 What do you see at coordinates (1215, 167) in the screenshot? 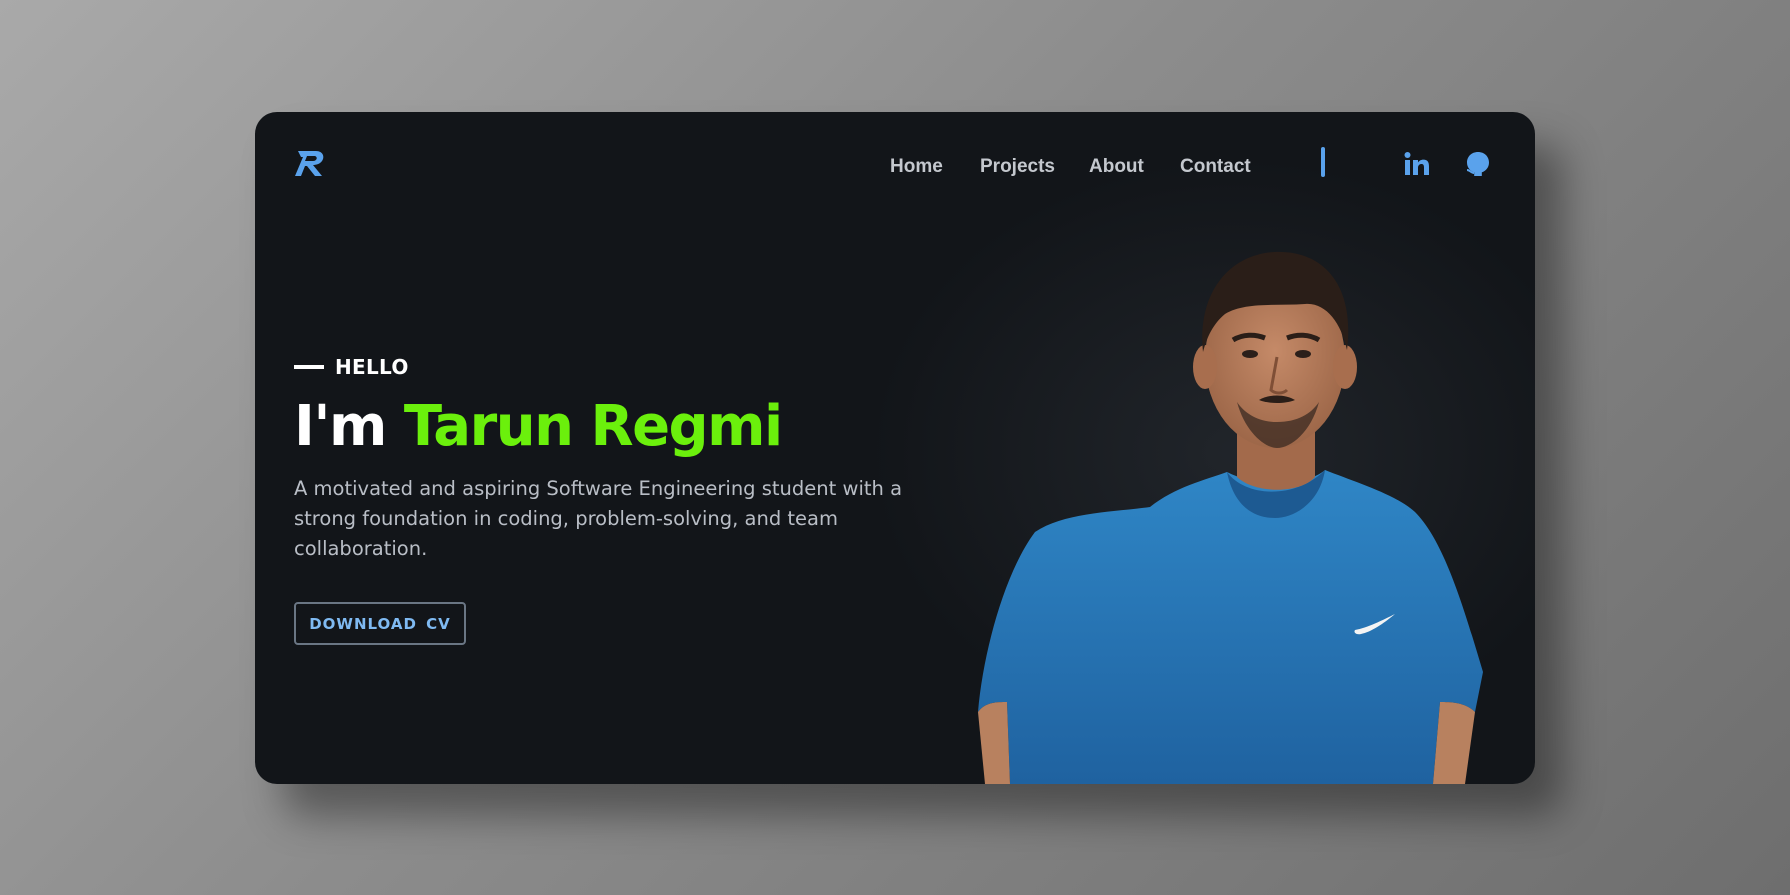
I see `nav-contact: Contact` at bounding box center [1215, 167].